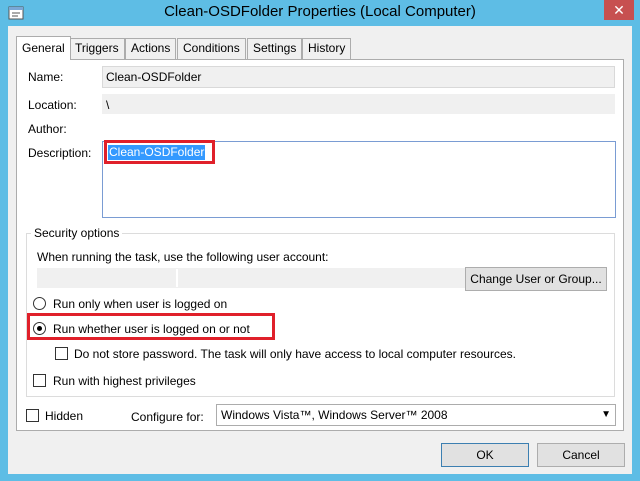 The image size is (640, 481). Describe the element at coordinates (107, 278) in the screenshot. I see `user-account-mask` at that location.